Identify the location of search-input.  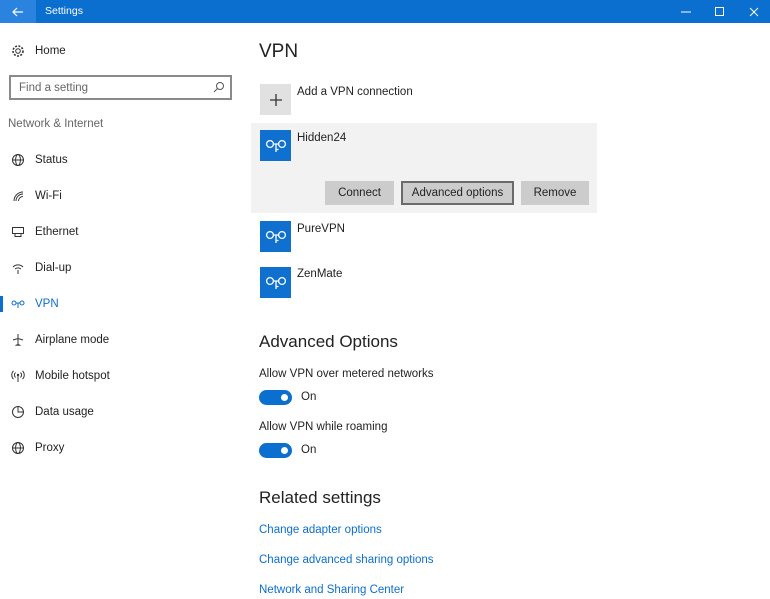
(106, 87).